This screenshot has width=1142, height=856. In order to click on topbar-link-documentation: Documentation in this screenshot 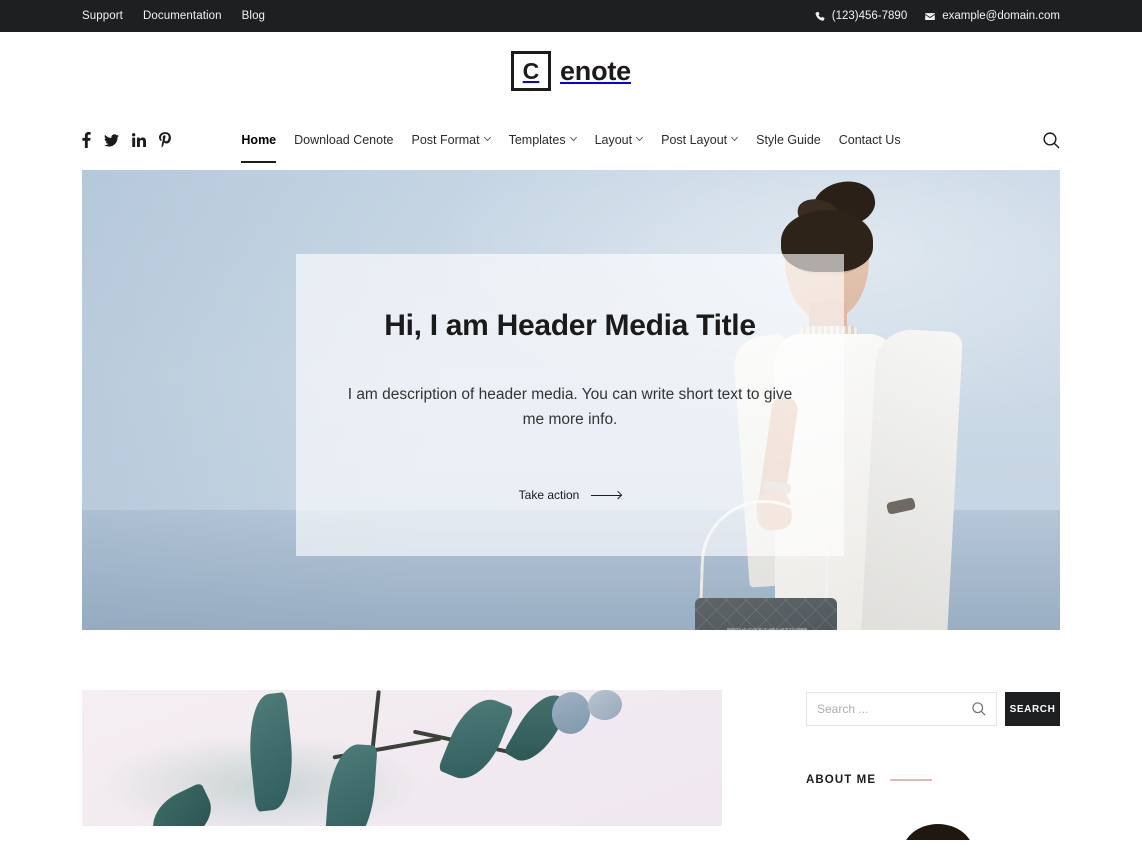, I will do `click(182, 16)`.